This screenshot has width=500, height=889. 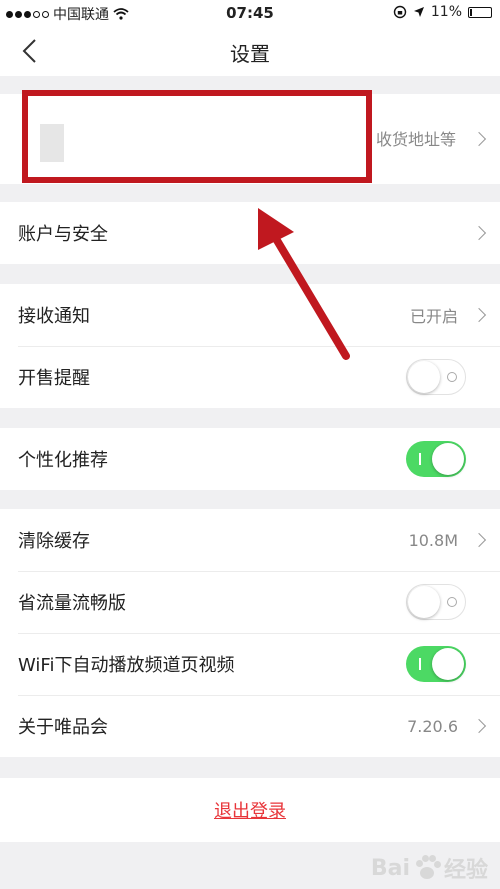 What do you see at coordinates (63, 460) in the screenshot?
I see `personalized-recommend-label: 个性化推荐` at bounding box center [63, 460].